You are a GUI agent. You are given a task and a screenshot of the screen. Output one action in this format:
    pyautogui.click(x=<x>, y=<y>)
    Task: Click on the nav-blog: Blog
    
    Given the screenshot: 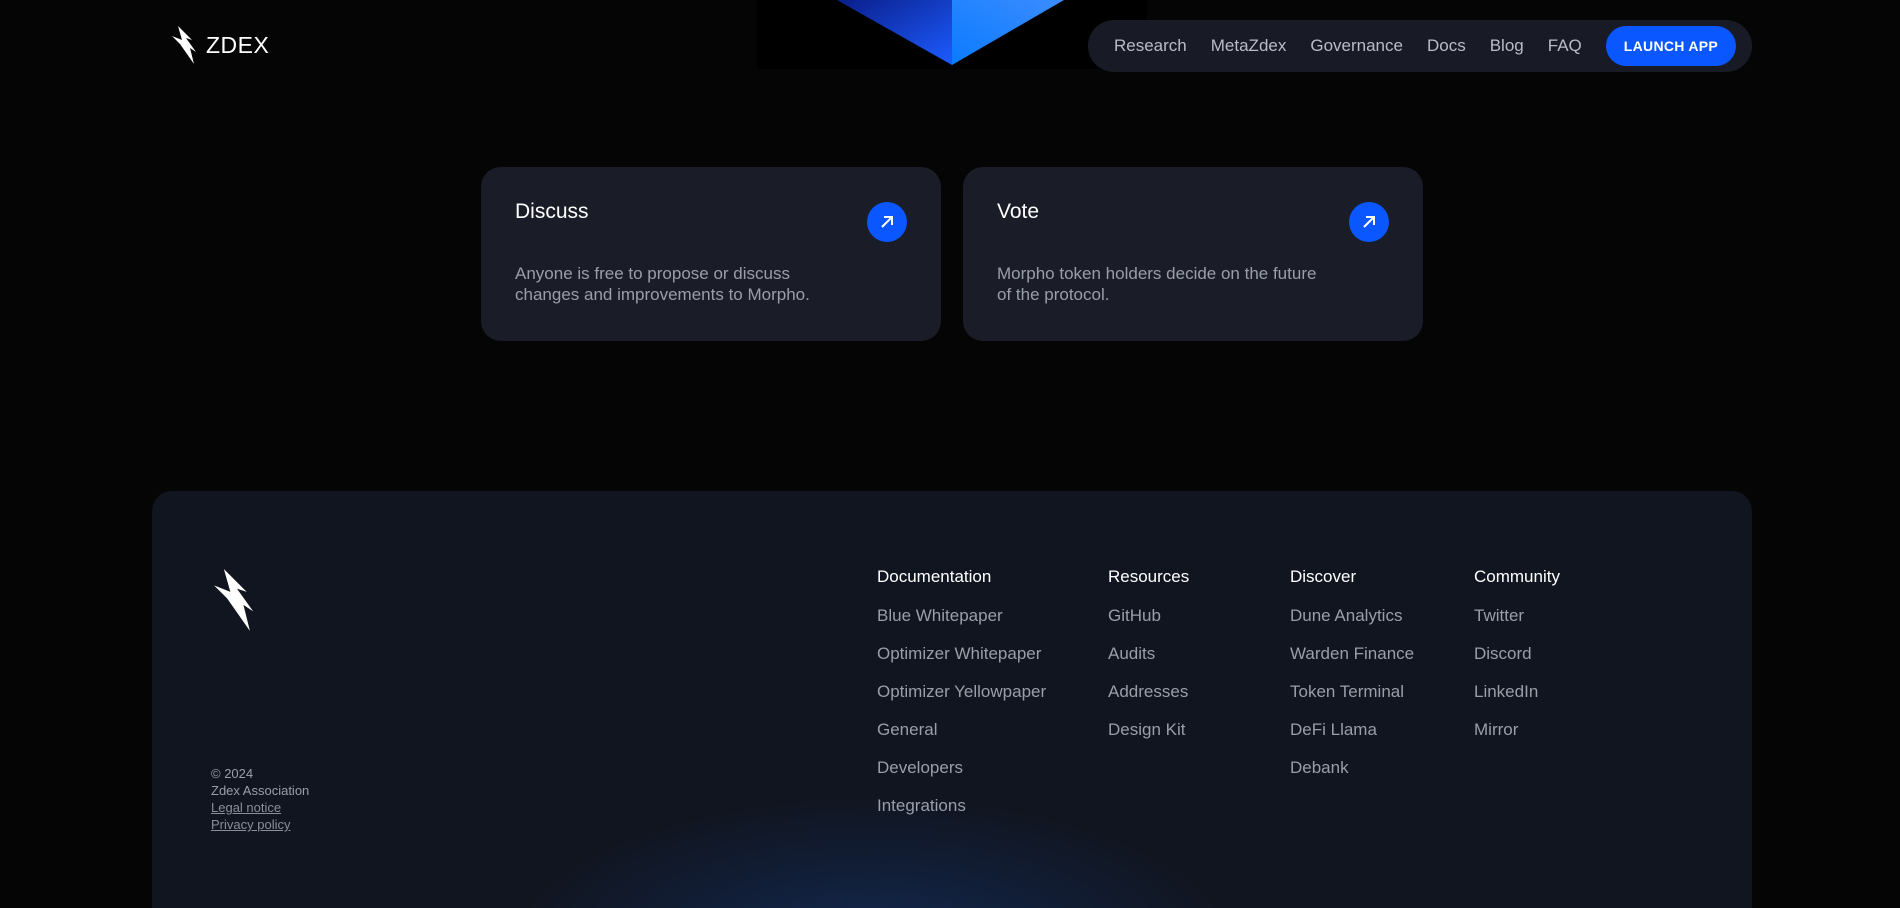 What is the action you would take?
    pyautogui.click(x=1507, y=46)
    